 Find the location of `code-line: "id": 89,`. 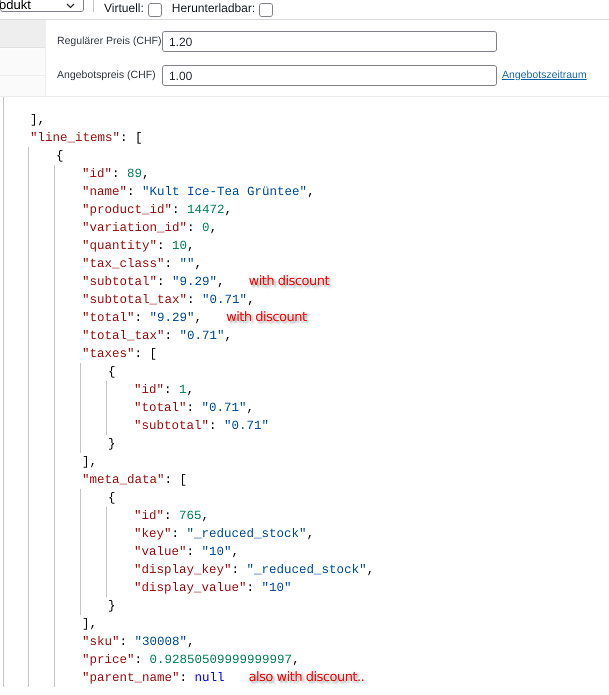

code-line: "id": 89, is located at coordinates (116, 174).